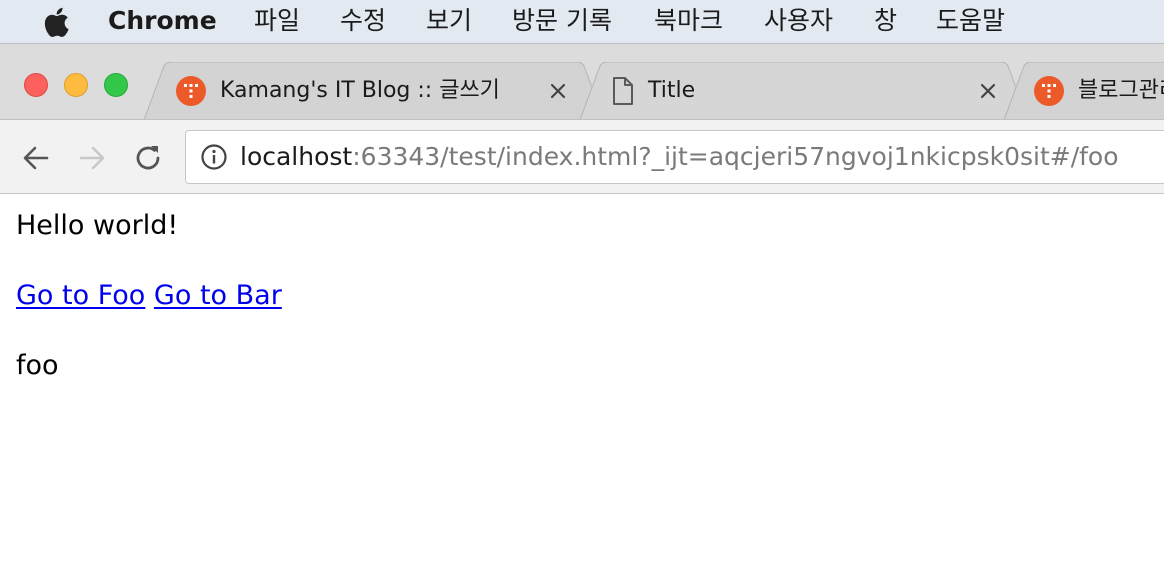 The height and width of the screenshot is (574, 1164). What do you see at coordinates (36, 158) in the screenshot?
I see `back-arrow-icon` at bounding box center [36, 158].